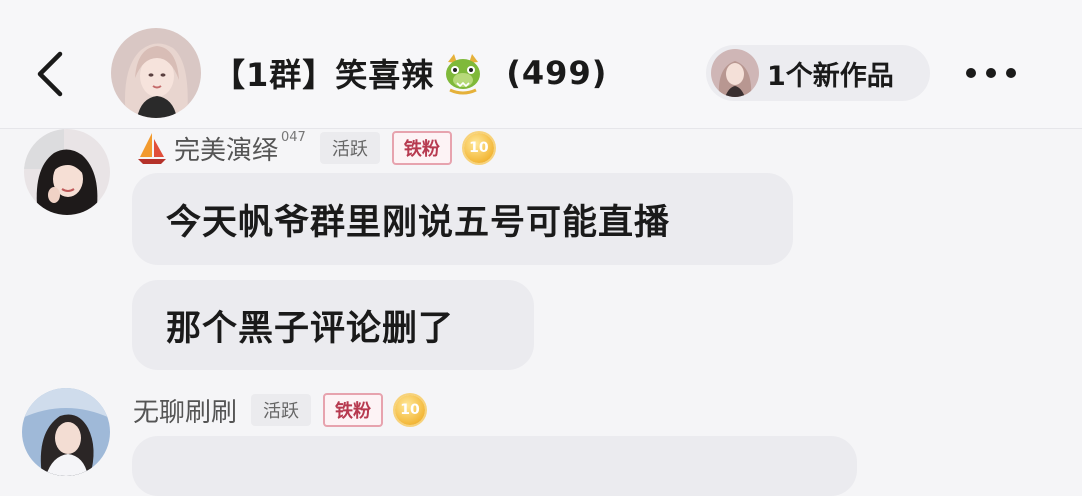  What do you see at coordinates (156, 73) in the screenshot?
I see `group-avatar` at bounding box center [156, 73].